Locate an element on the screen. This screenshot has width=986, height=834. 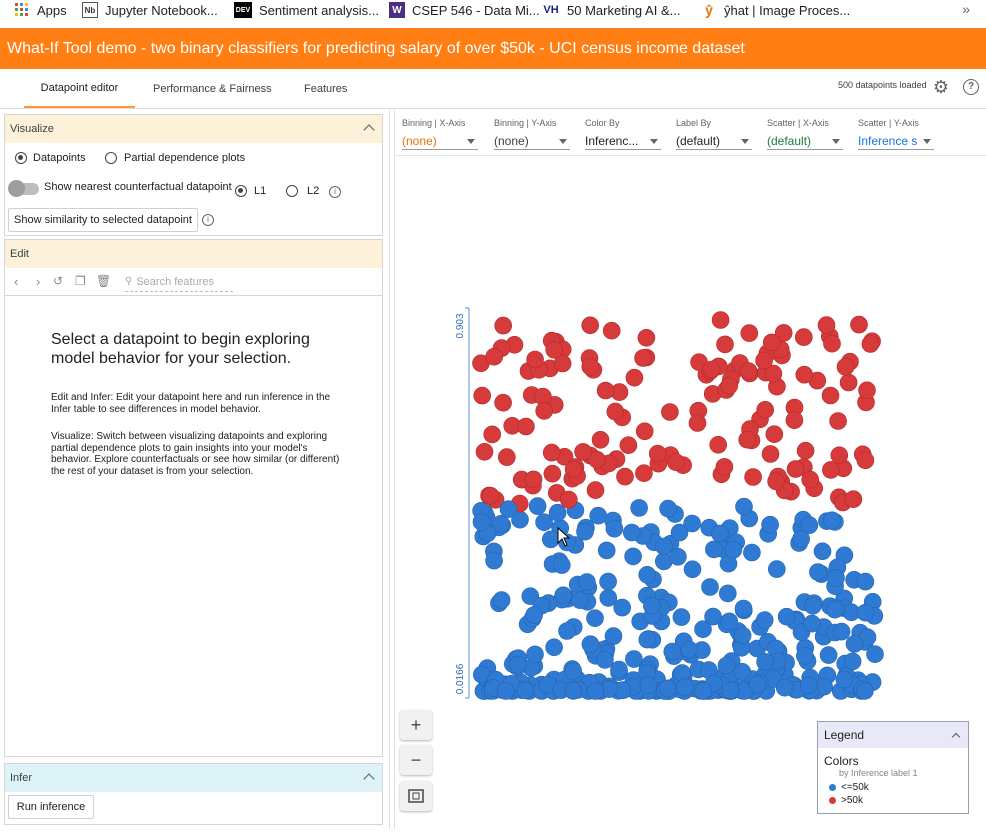
scatter-y-control: Scatter | Y-Axis Inference s is located at coordinates (896, 134).